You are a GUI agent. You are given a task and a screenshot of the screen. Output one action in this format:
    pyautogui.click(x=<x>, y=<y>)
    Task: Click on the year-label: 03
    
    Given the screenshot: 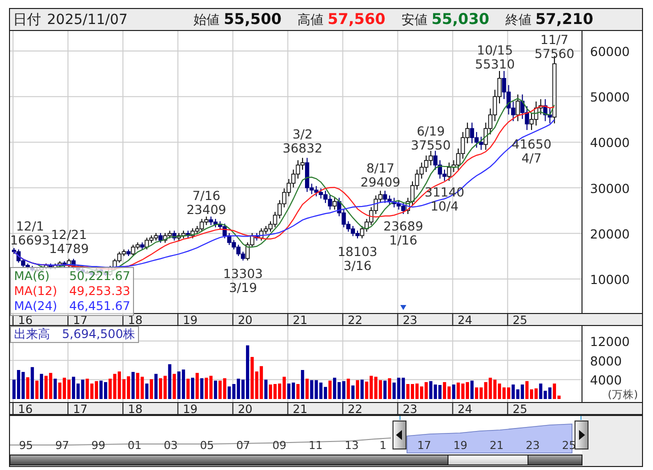 What is the action you would take?
    pyautogui.click(x=171, y=445)
    